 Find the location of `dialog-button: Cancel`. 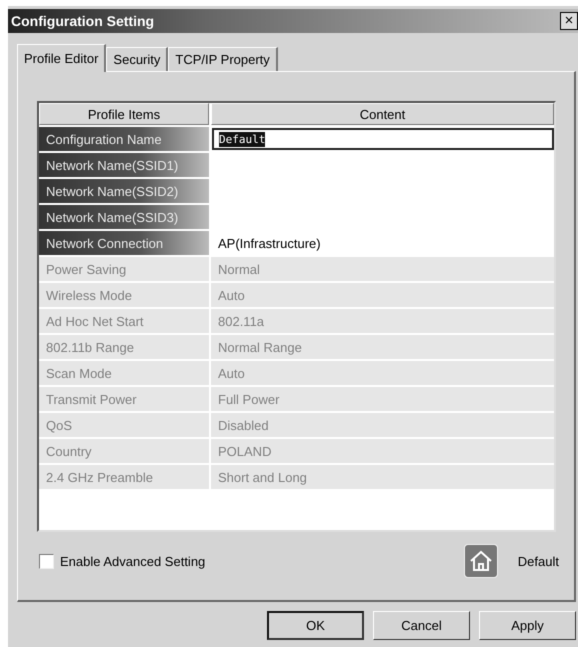

dialog-button: Cancel is located at coordinates (421, 625).